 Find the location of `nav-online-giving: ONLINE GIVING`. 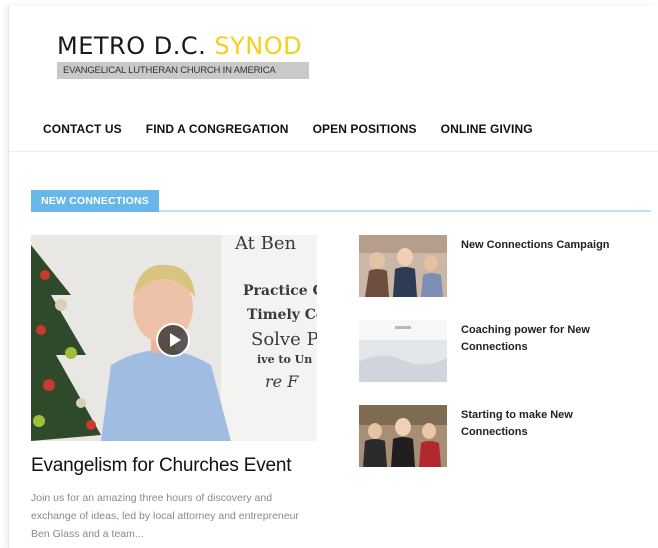

nav-online-giving: ONLINE GIVING is located at coordinates (487, 129).